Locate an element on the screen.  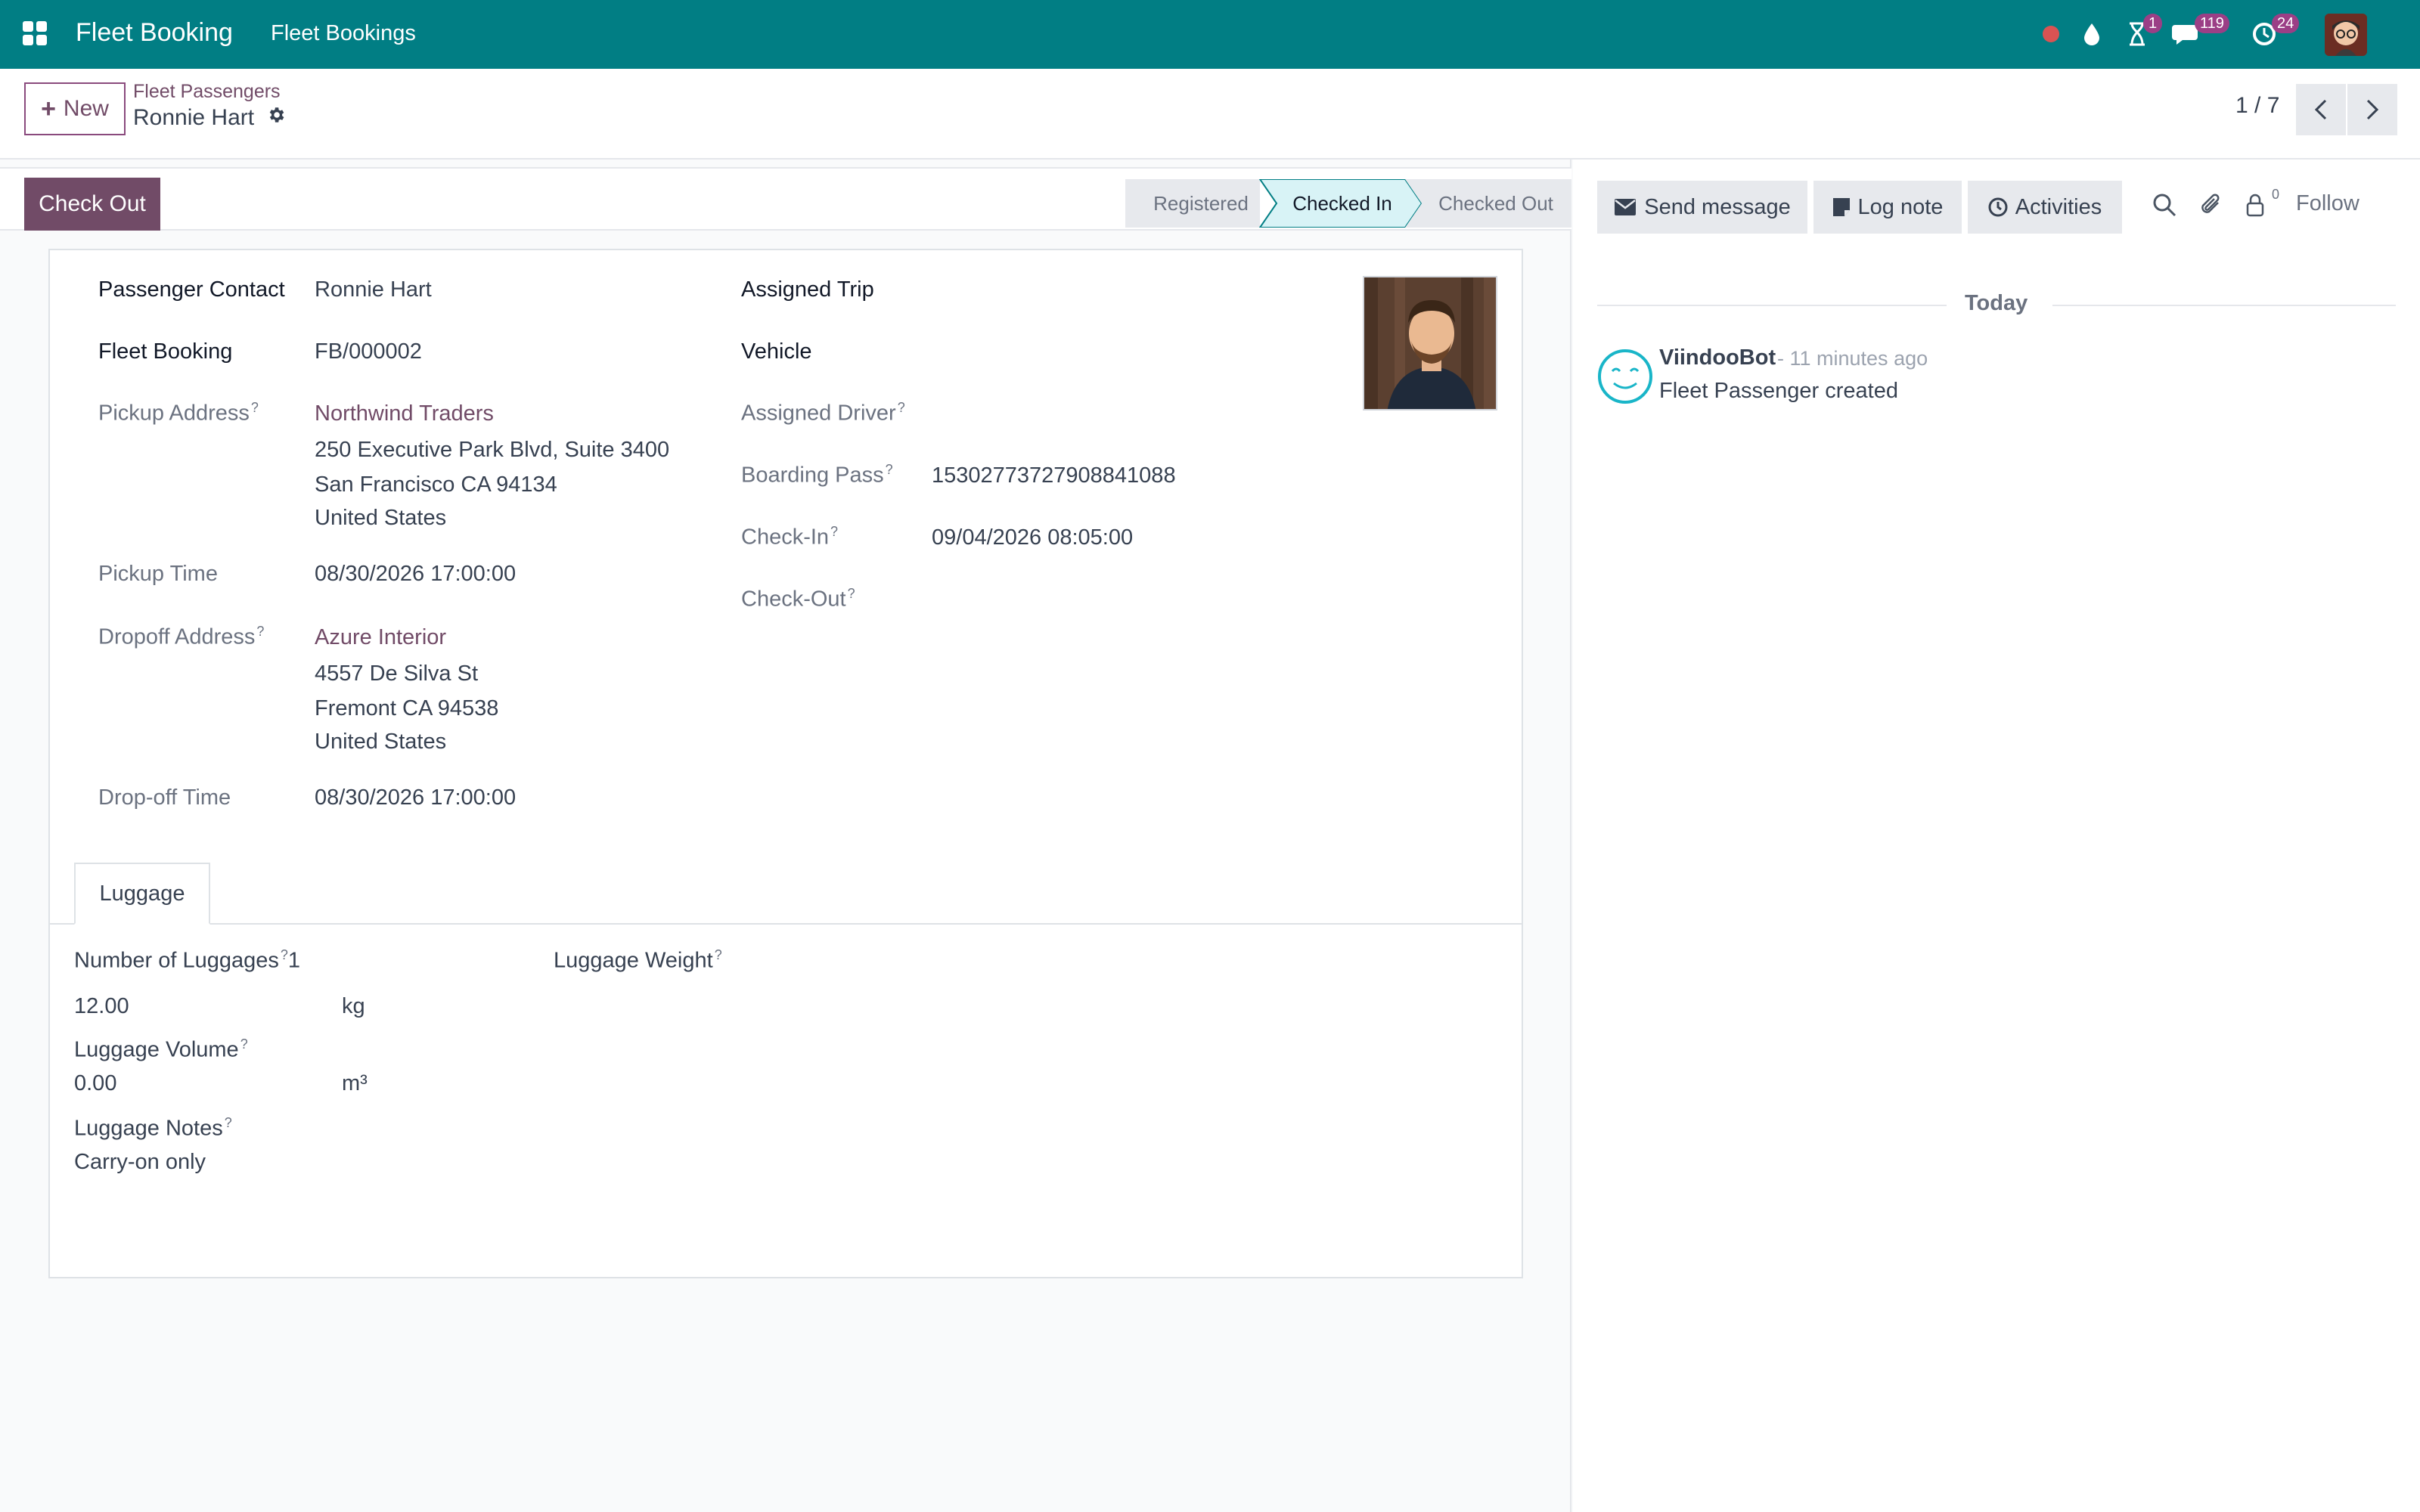
luggage-volume-label: Luggage Volume? is located at coordinates (161, 1049).